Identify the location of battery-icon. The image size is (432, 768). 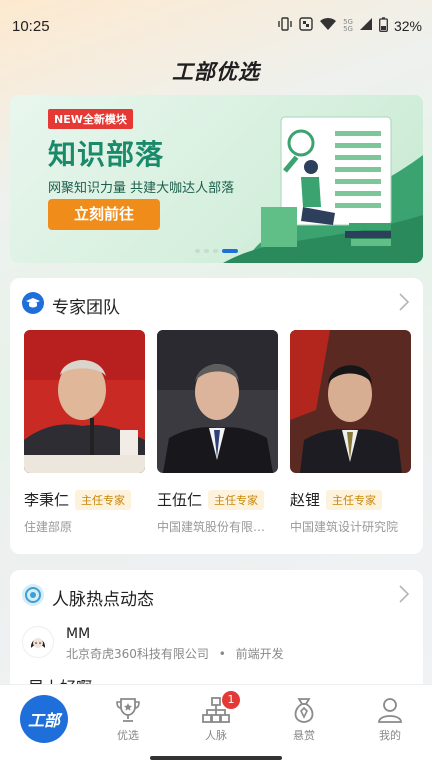
(383, 26).